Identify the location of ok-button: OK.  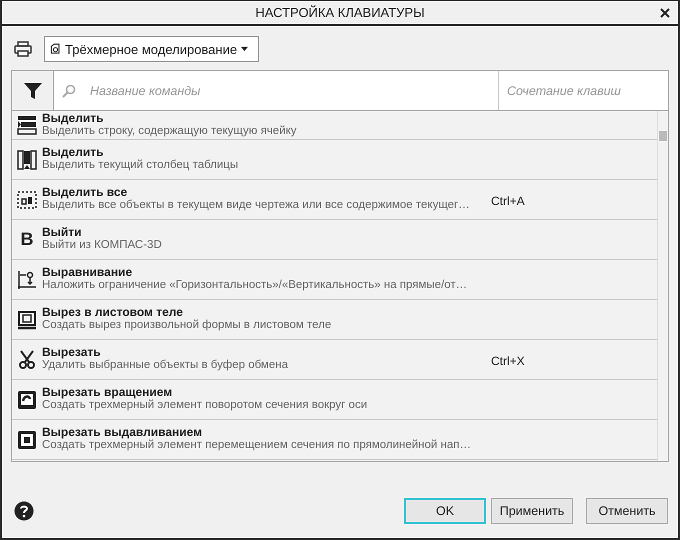
(445, 511).